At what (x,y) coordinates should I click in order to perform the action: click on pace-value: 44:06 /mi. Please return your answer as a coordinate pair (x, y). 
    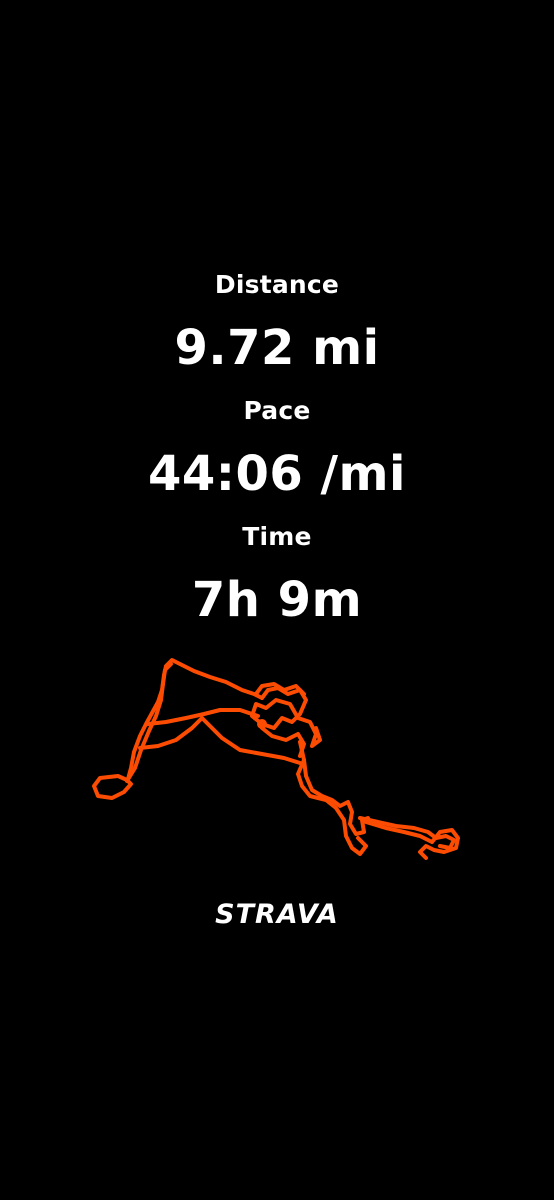
    Looking at the image, I should click on (277, 474).